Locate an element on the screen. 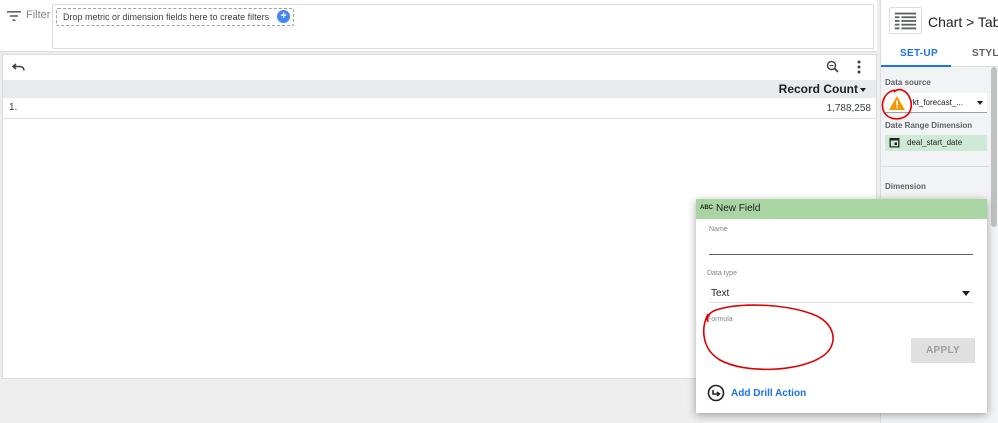  tab-setup: SET-UP is located at coordinates (919, 53).